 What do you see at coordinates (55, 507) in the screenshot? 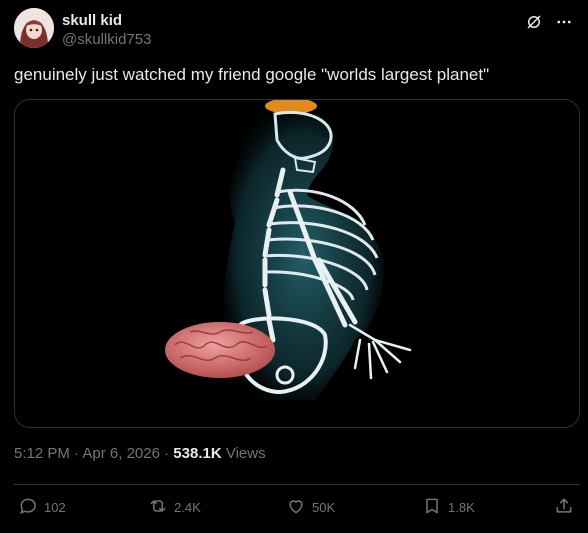
I see `reply-count: 102` at bounding box center [55, 507].